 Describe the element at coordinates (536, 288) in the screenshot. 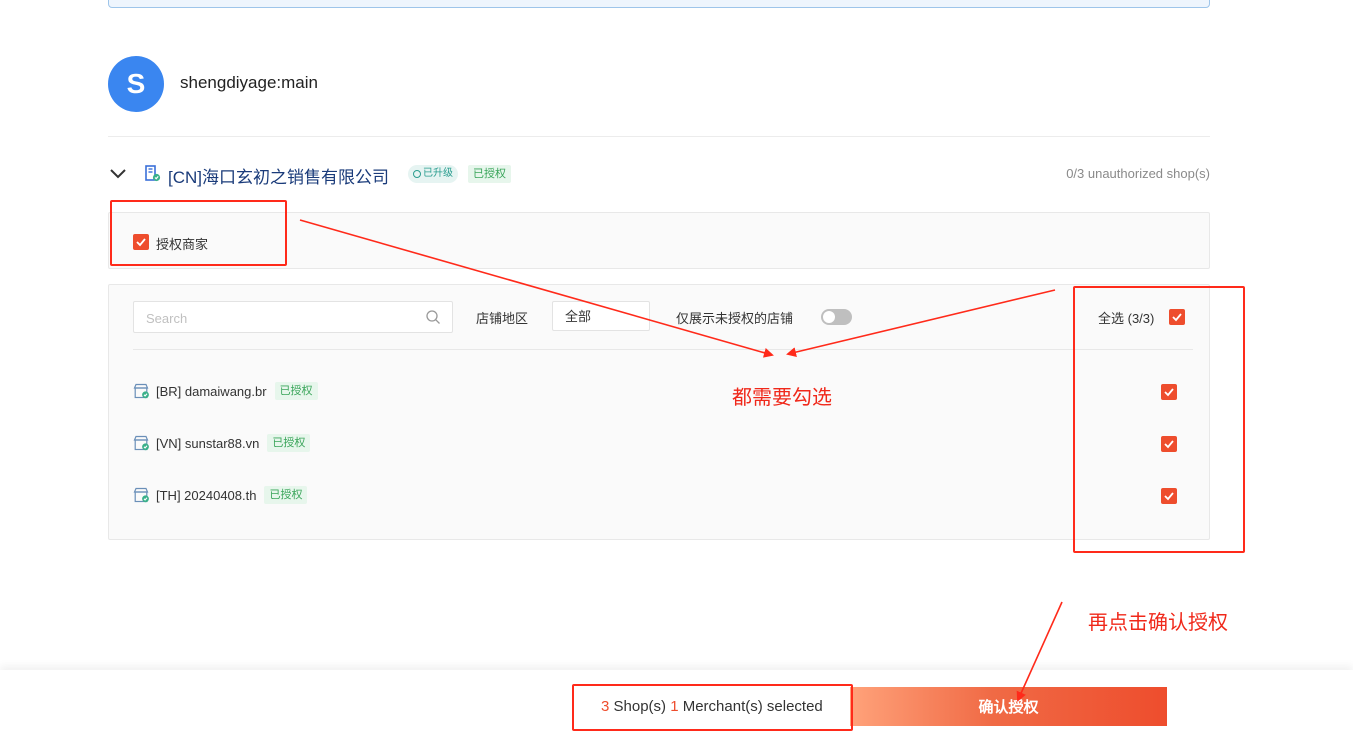

I see `arrow-to-checkbox` at that location.